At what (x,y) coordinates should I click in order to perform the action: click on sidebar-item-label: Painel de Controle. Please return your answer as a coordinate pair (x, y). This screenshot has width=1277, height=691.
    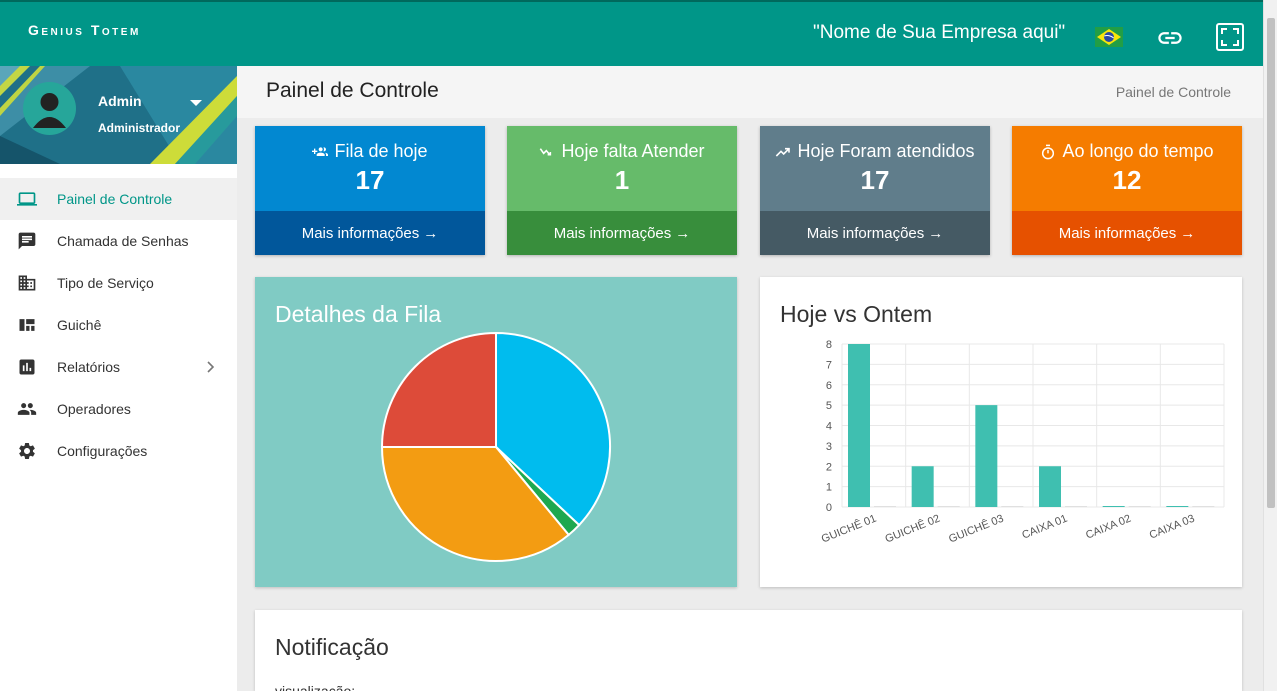
    Looking at the image, I should click on (115, 199).